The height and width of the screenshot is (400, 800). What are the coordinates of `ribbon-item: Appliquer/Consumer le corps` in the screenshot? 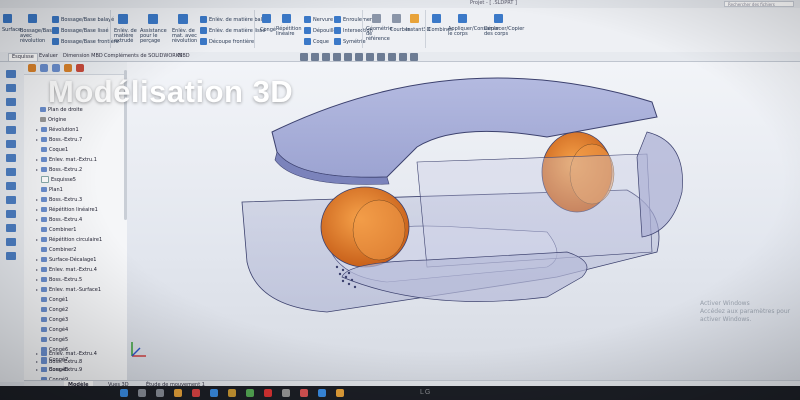 It's located at (473, 32).